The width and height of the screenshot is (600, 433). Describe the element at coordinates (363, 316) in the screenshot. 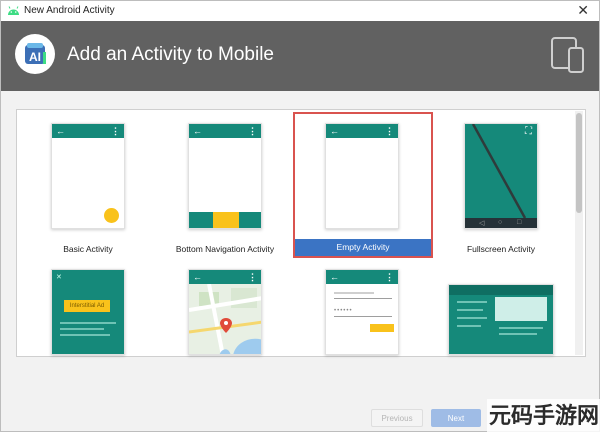

I see `password-field-underline` at that location.